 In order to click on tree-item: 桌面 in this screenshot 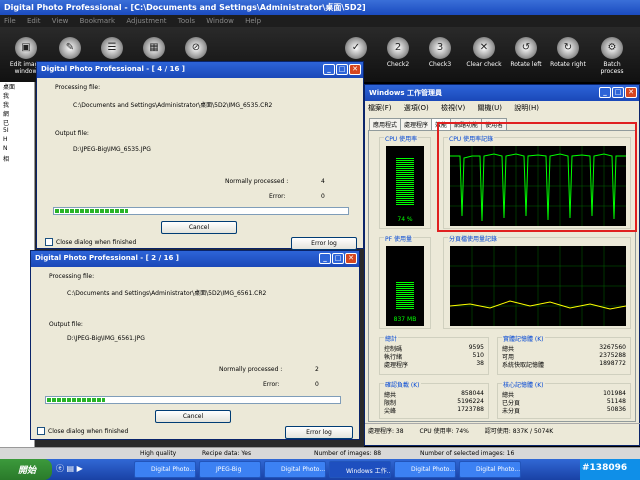, I will do `click(17, 86)`.